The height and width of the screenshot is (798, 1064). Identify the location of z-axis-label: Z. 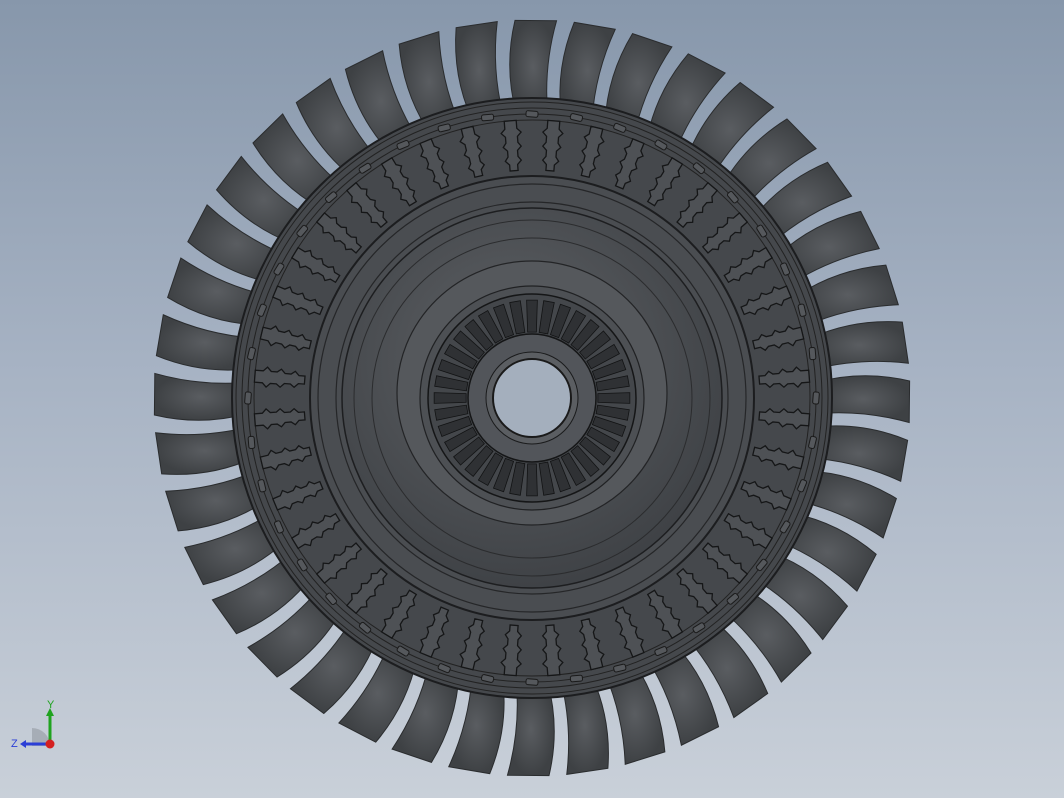
(14, 744).